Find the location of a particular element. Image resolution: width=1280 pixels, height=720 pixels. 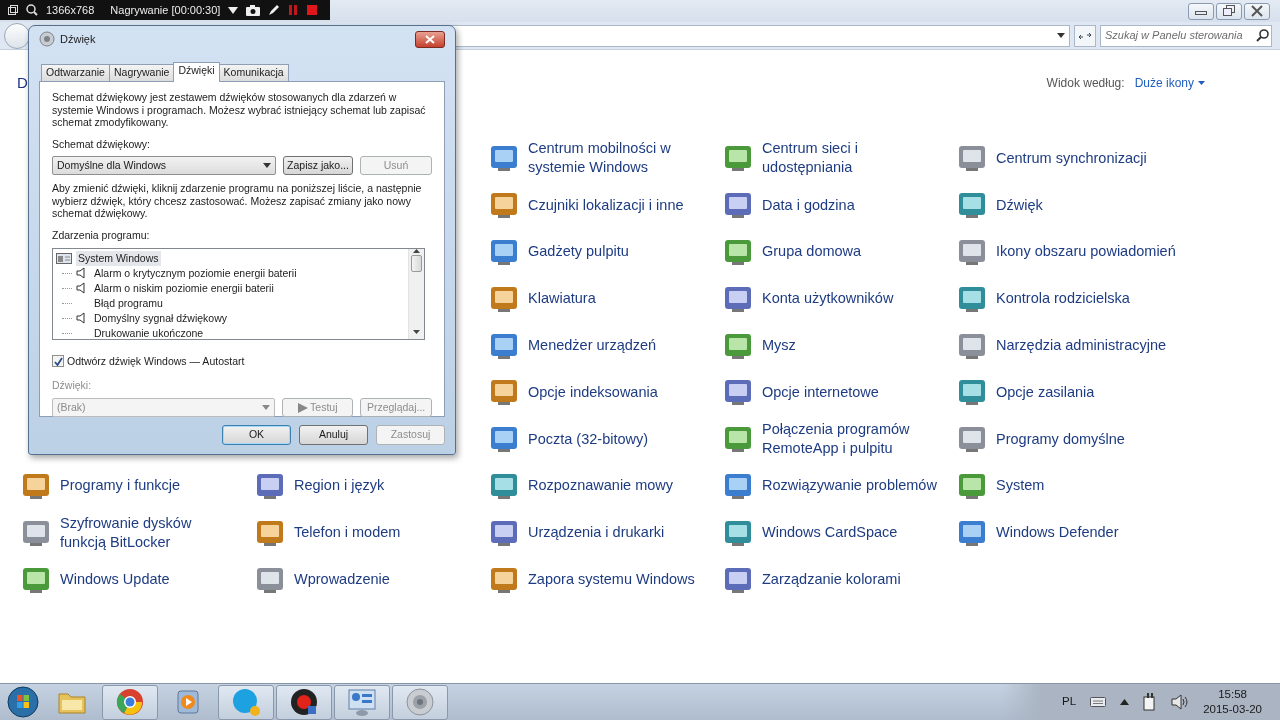

control-panel-item: Opcje indeksowania is located at coordinates (605, 392).